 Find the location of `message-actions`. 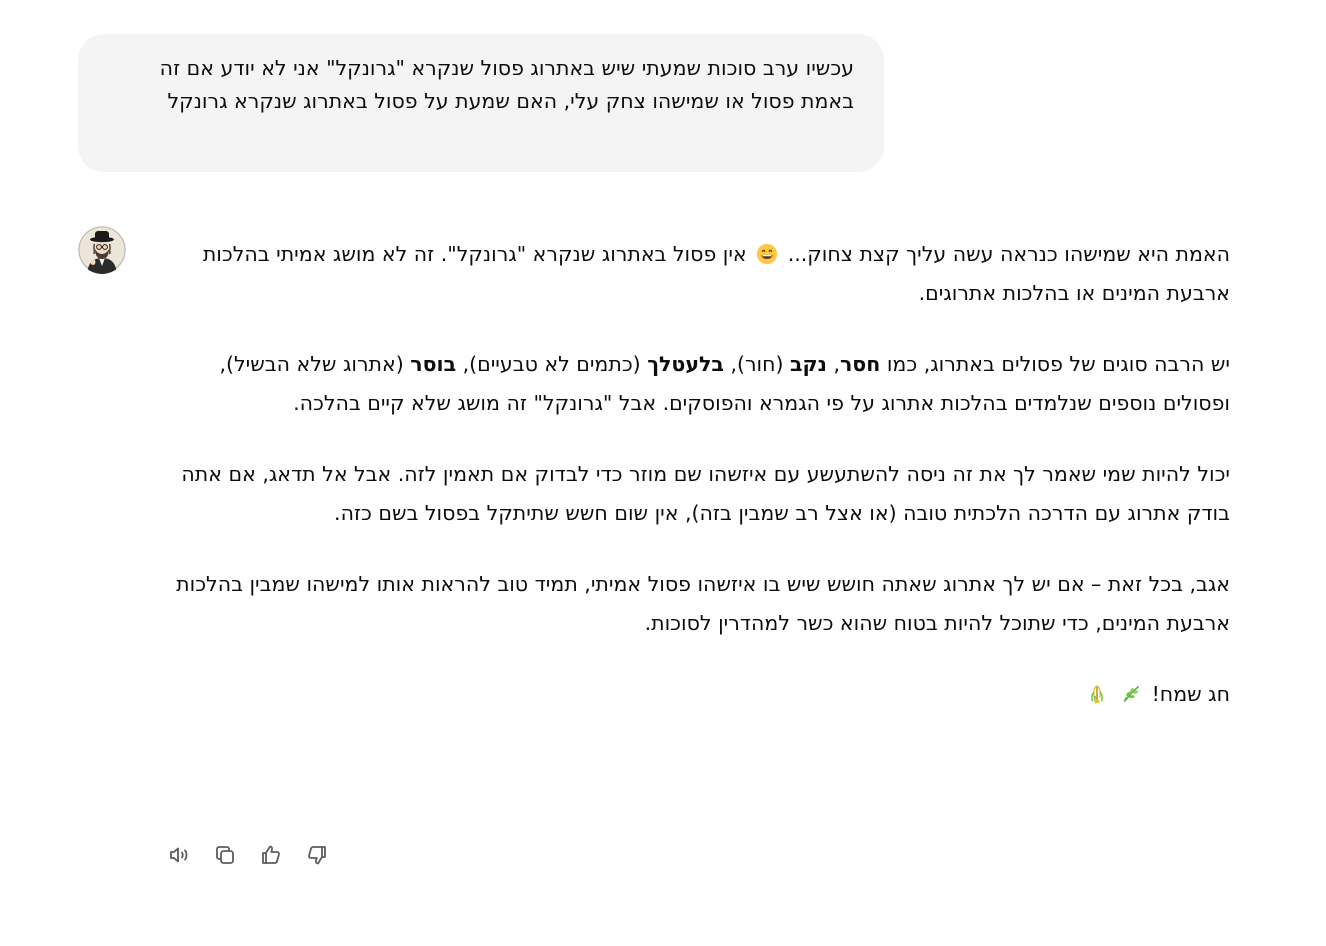

message-actions is located at coordinates (256, 855).